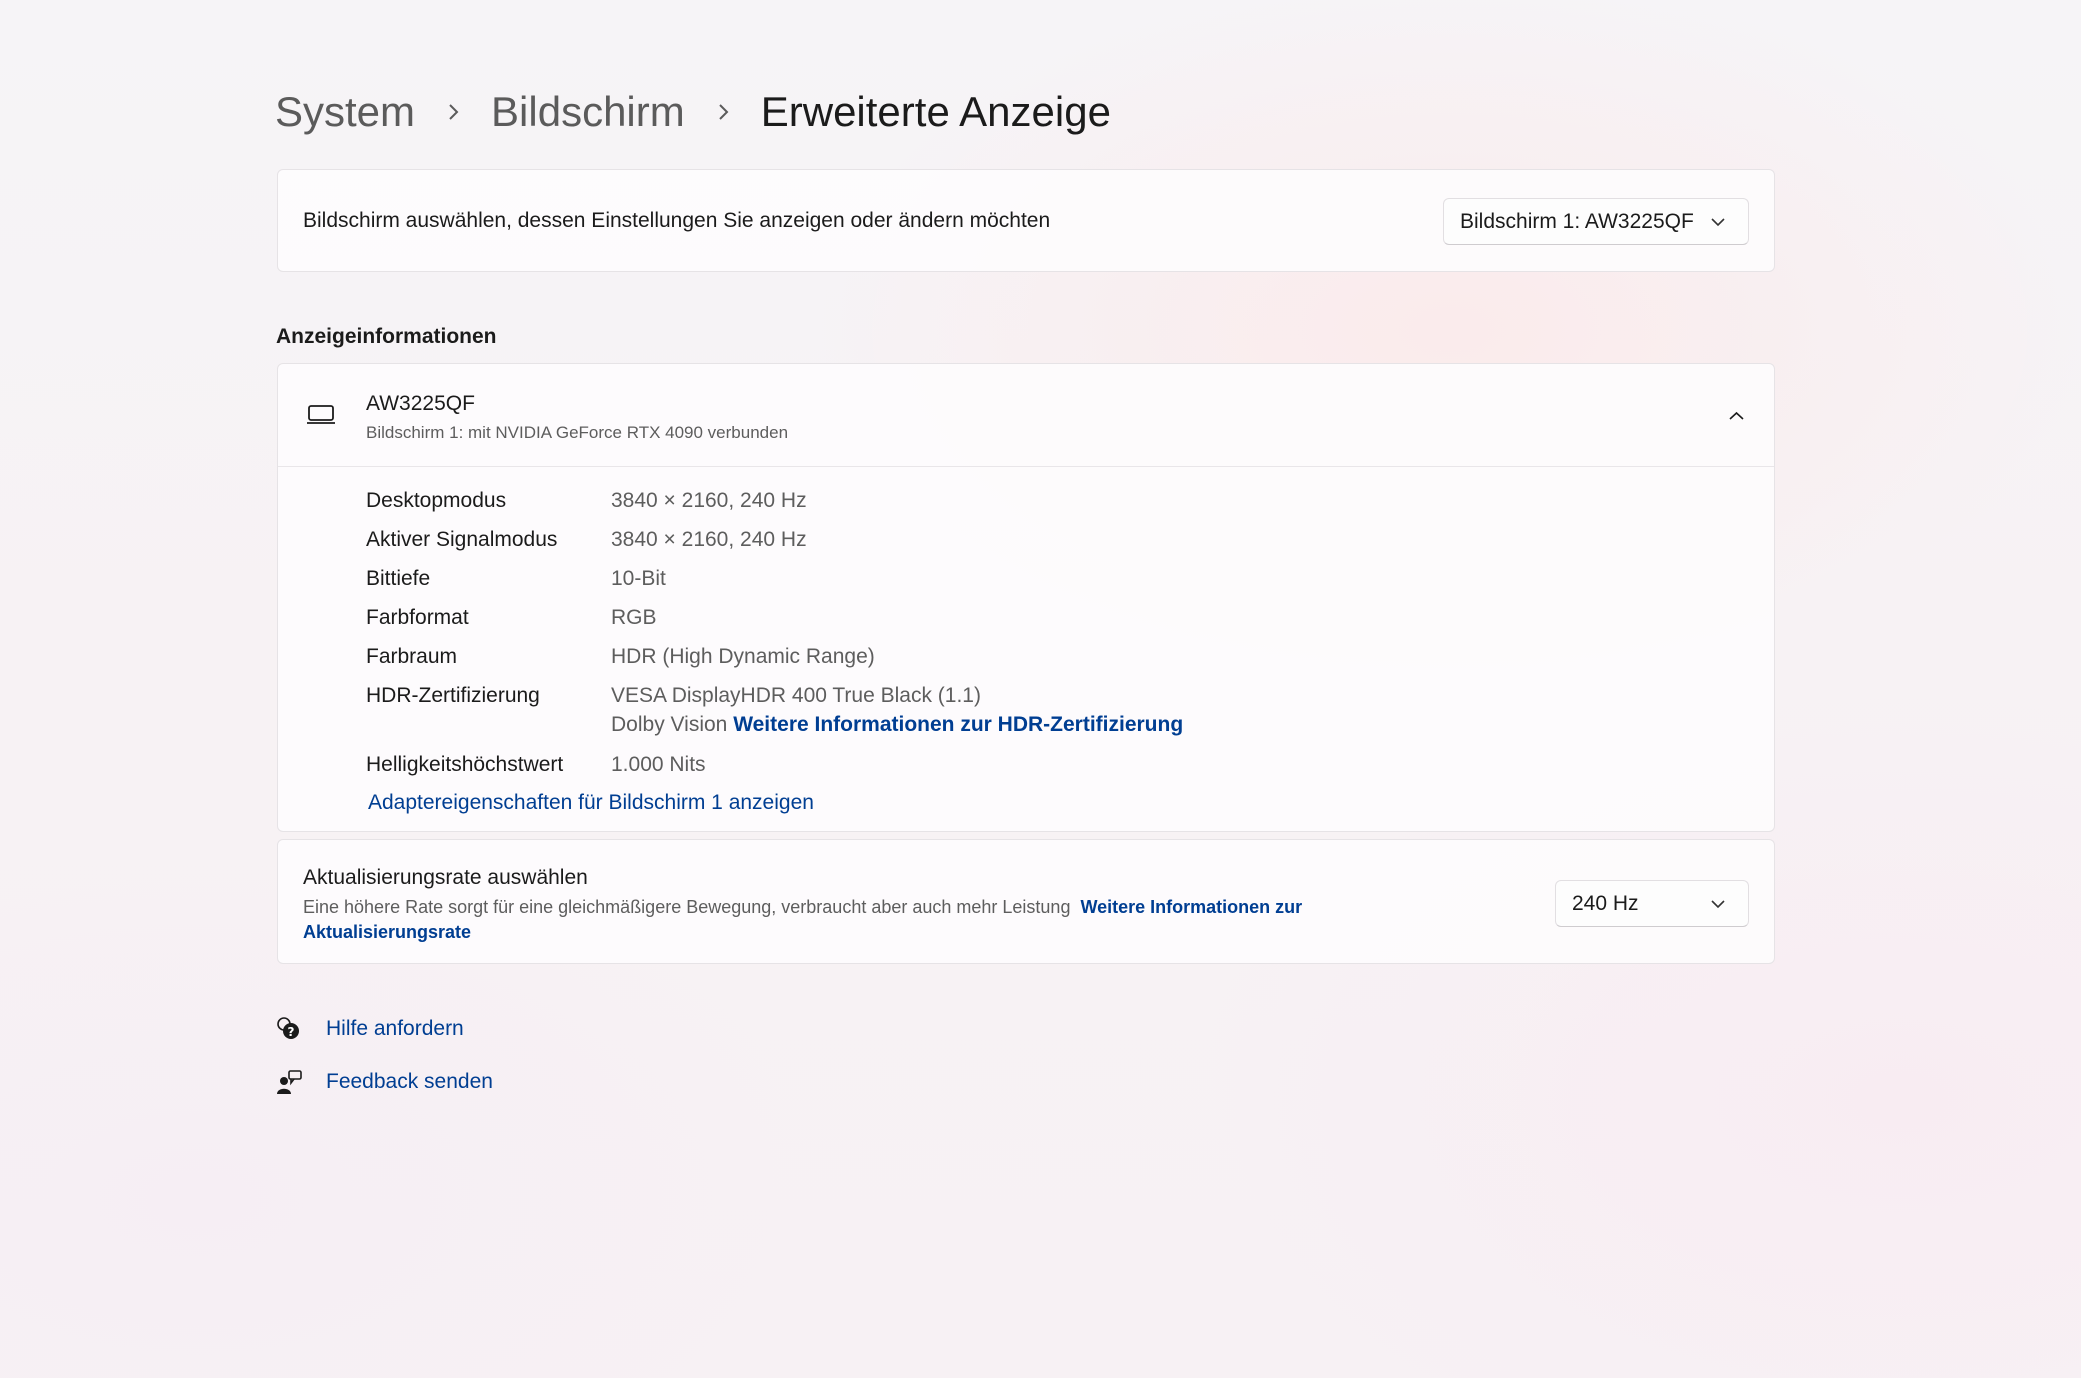 Image resolution: width=2081 pixels, height=1378 pixels. What do you see at coordinates (417, 617) in the screenshot?
I see `info-key: Farbformat` at bounding box center [417, 617].